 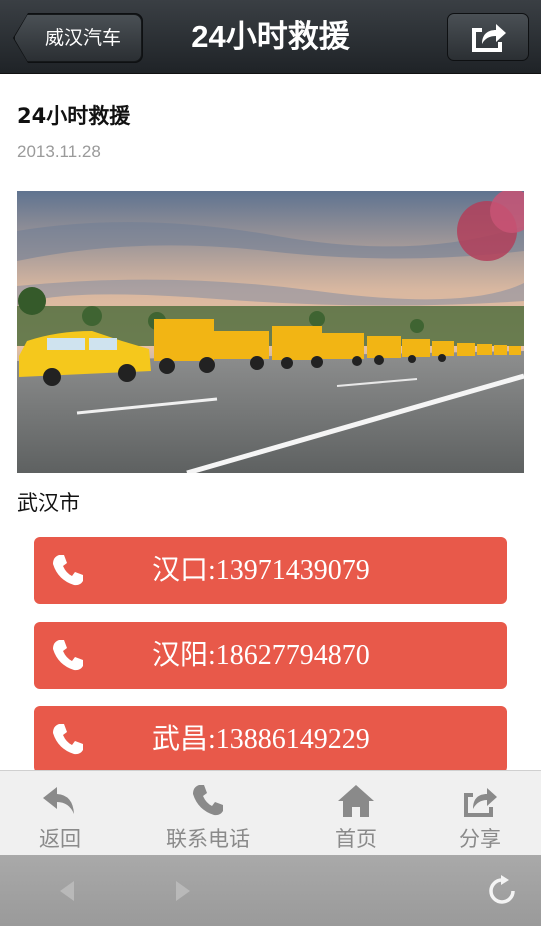 I want to click on article-date: 2013.11.28, so click(x=59, y=151).